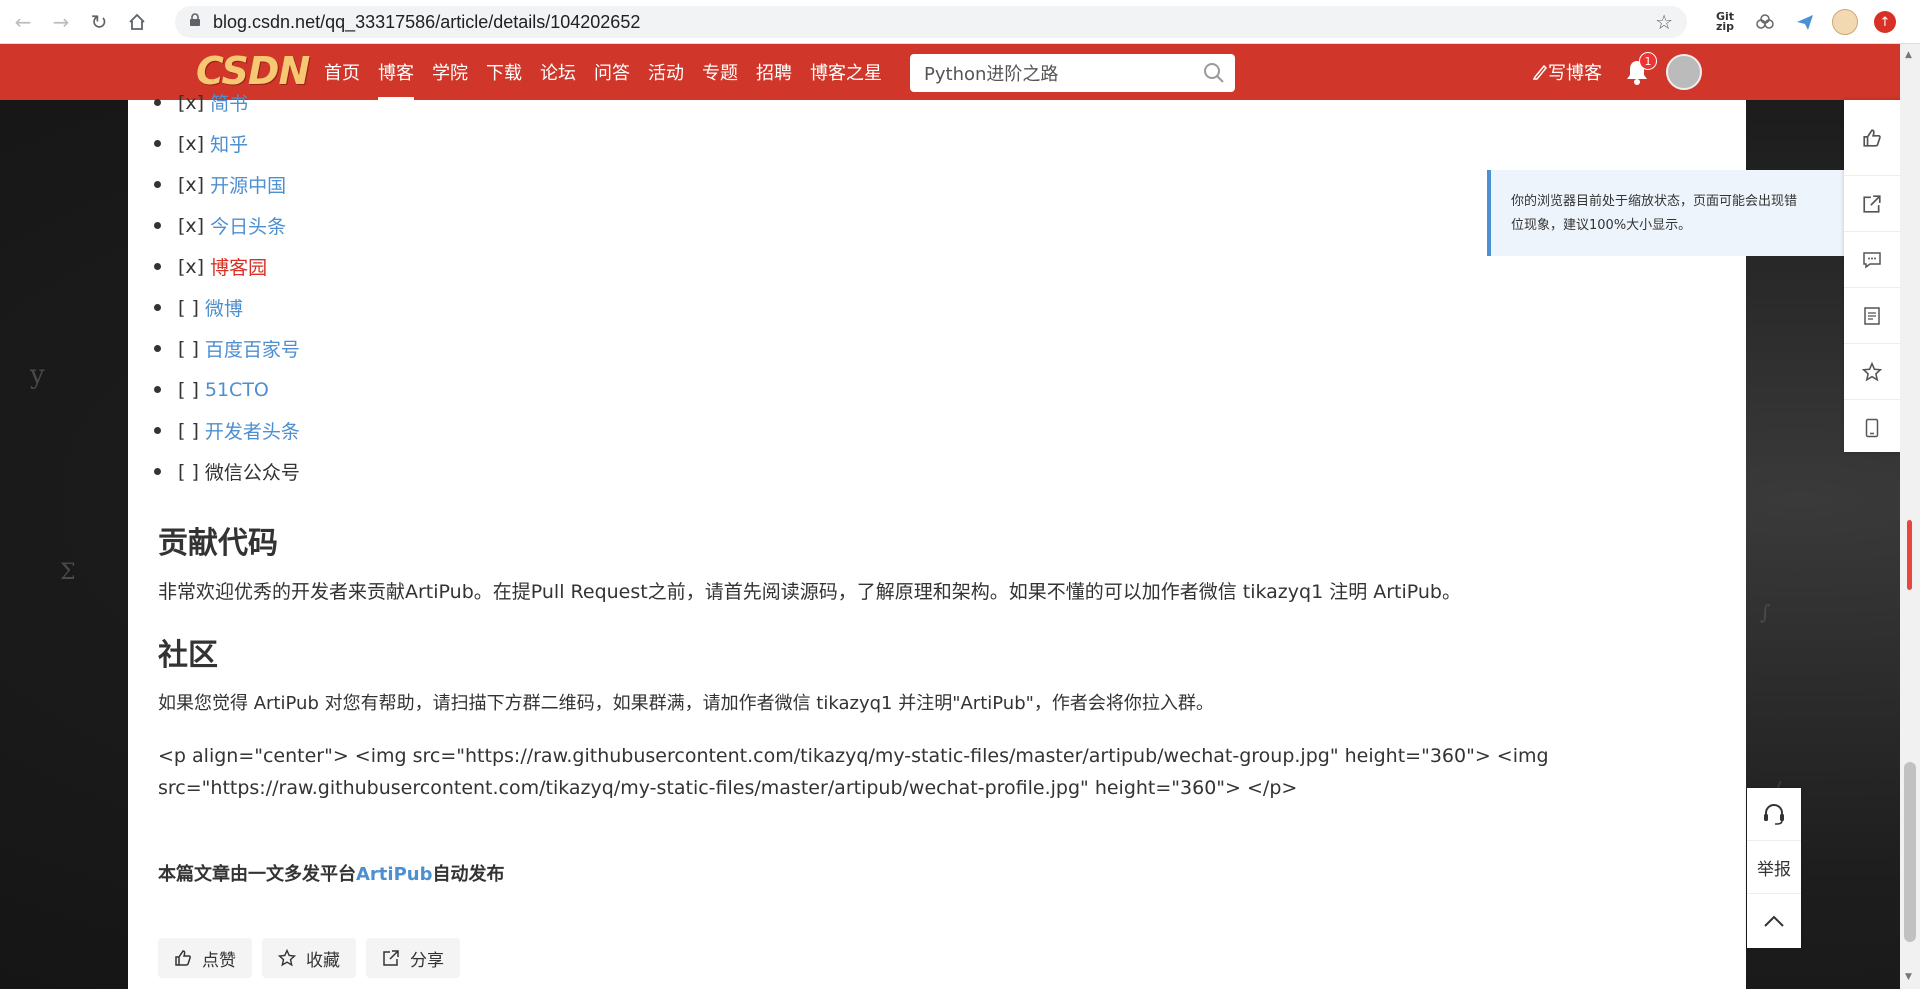 The image size is (1920, 989). I want to click on collect-label: 收藏, so click(323, 960).